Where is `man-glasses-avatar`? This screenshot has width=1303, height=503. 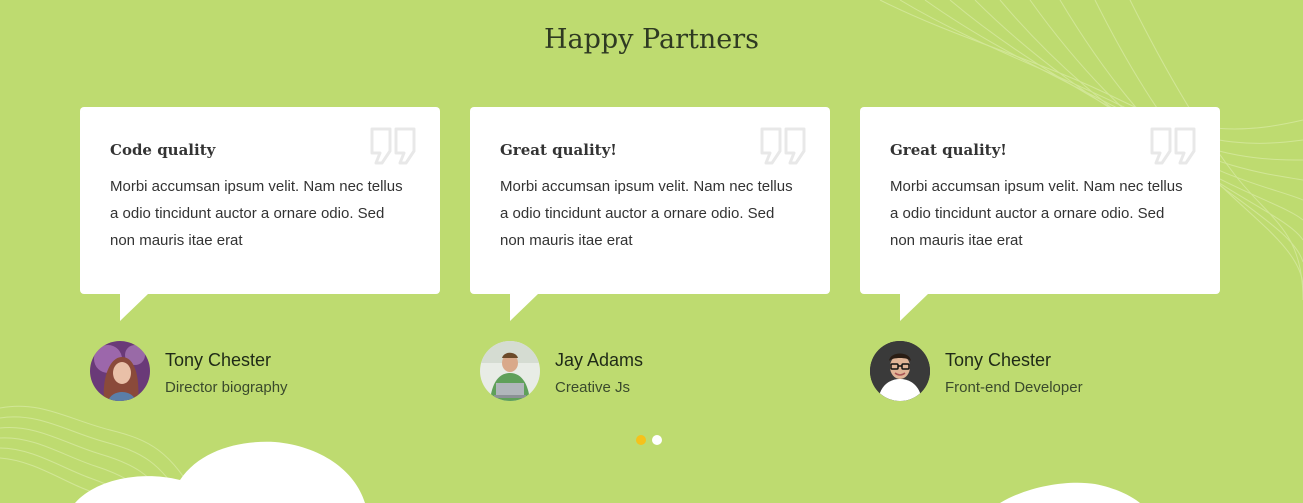 man-glasses-avatar is located at coordinates (900, 371).